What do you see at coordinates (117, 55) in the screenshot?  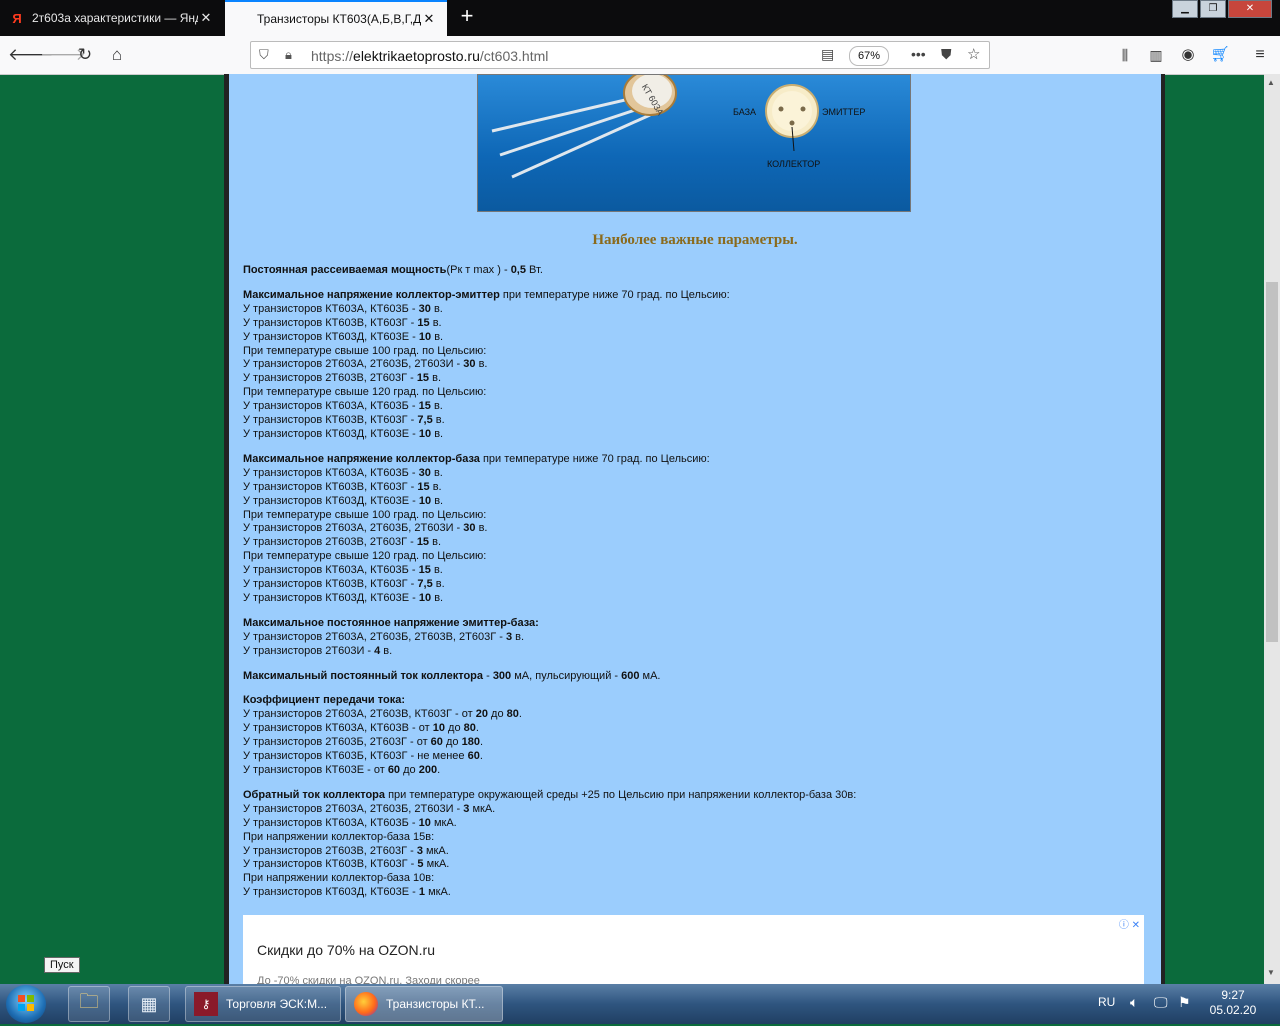 I see `home-button: ⌂` at bounding box center [117, 55].